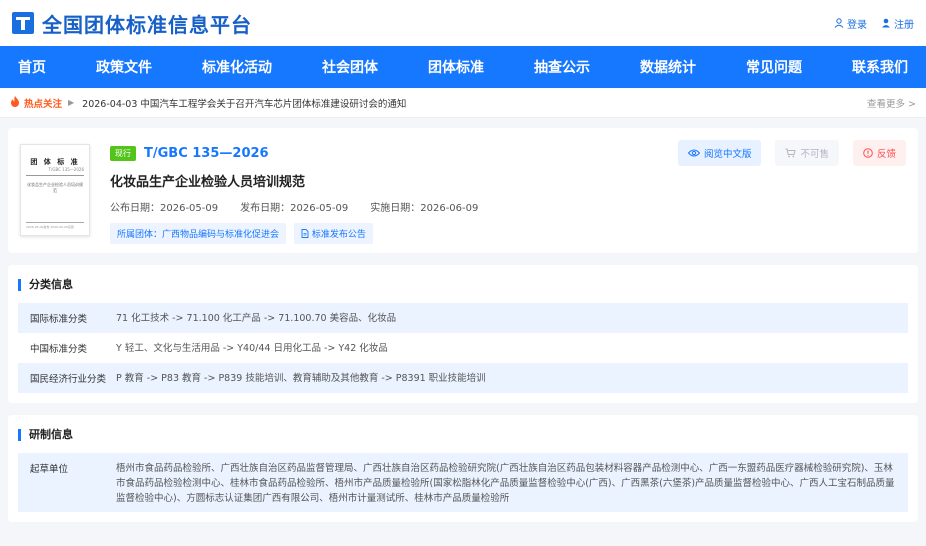 The width and height of the screenshot is (926, 546). I want to click on organization-tag: 所属团体：广西物品编码与标准化促进会, so click(198, 233).